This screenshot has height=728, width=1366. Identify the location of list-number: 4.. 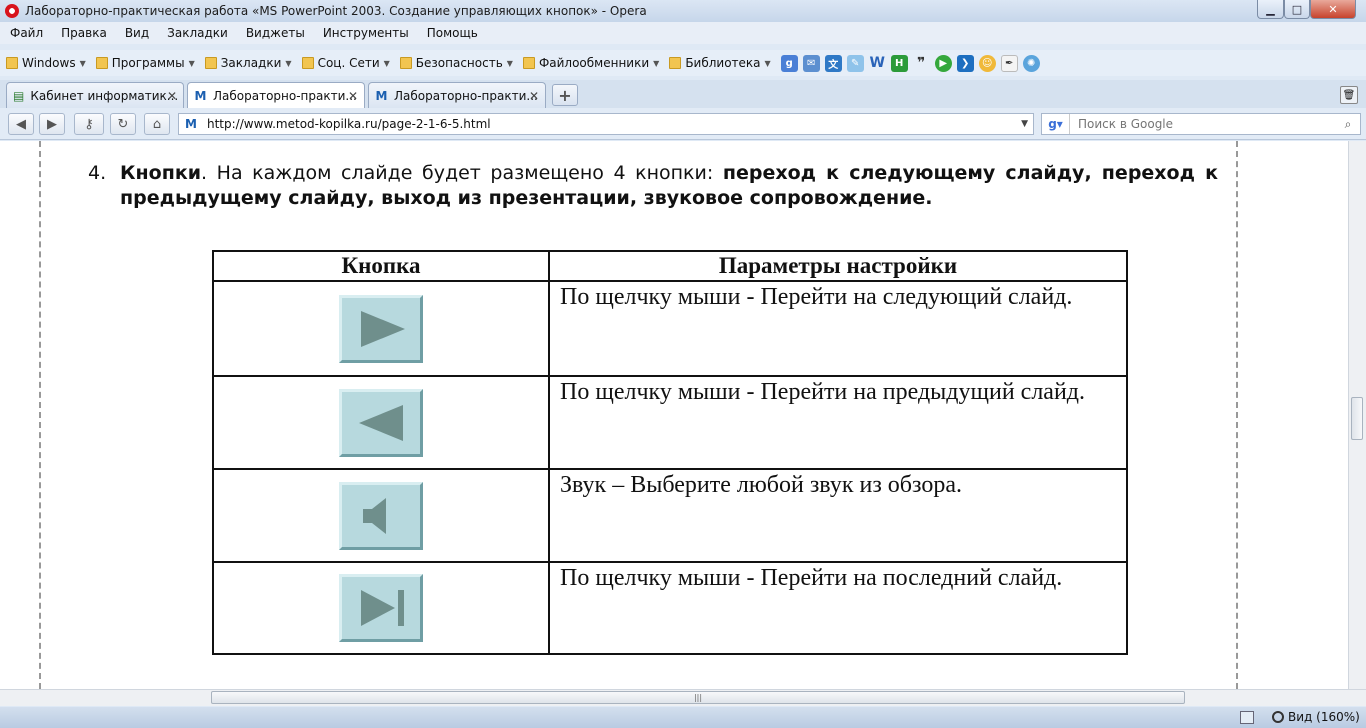
(97, 173).